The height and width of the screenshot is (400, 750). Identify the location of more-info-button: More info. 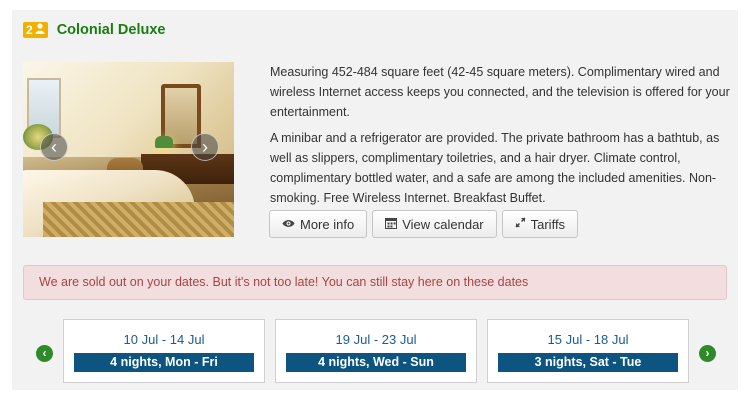
(318, 224).